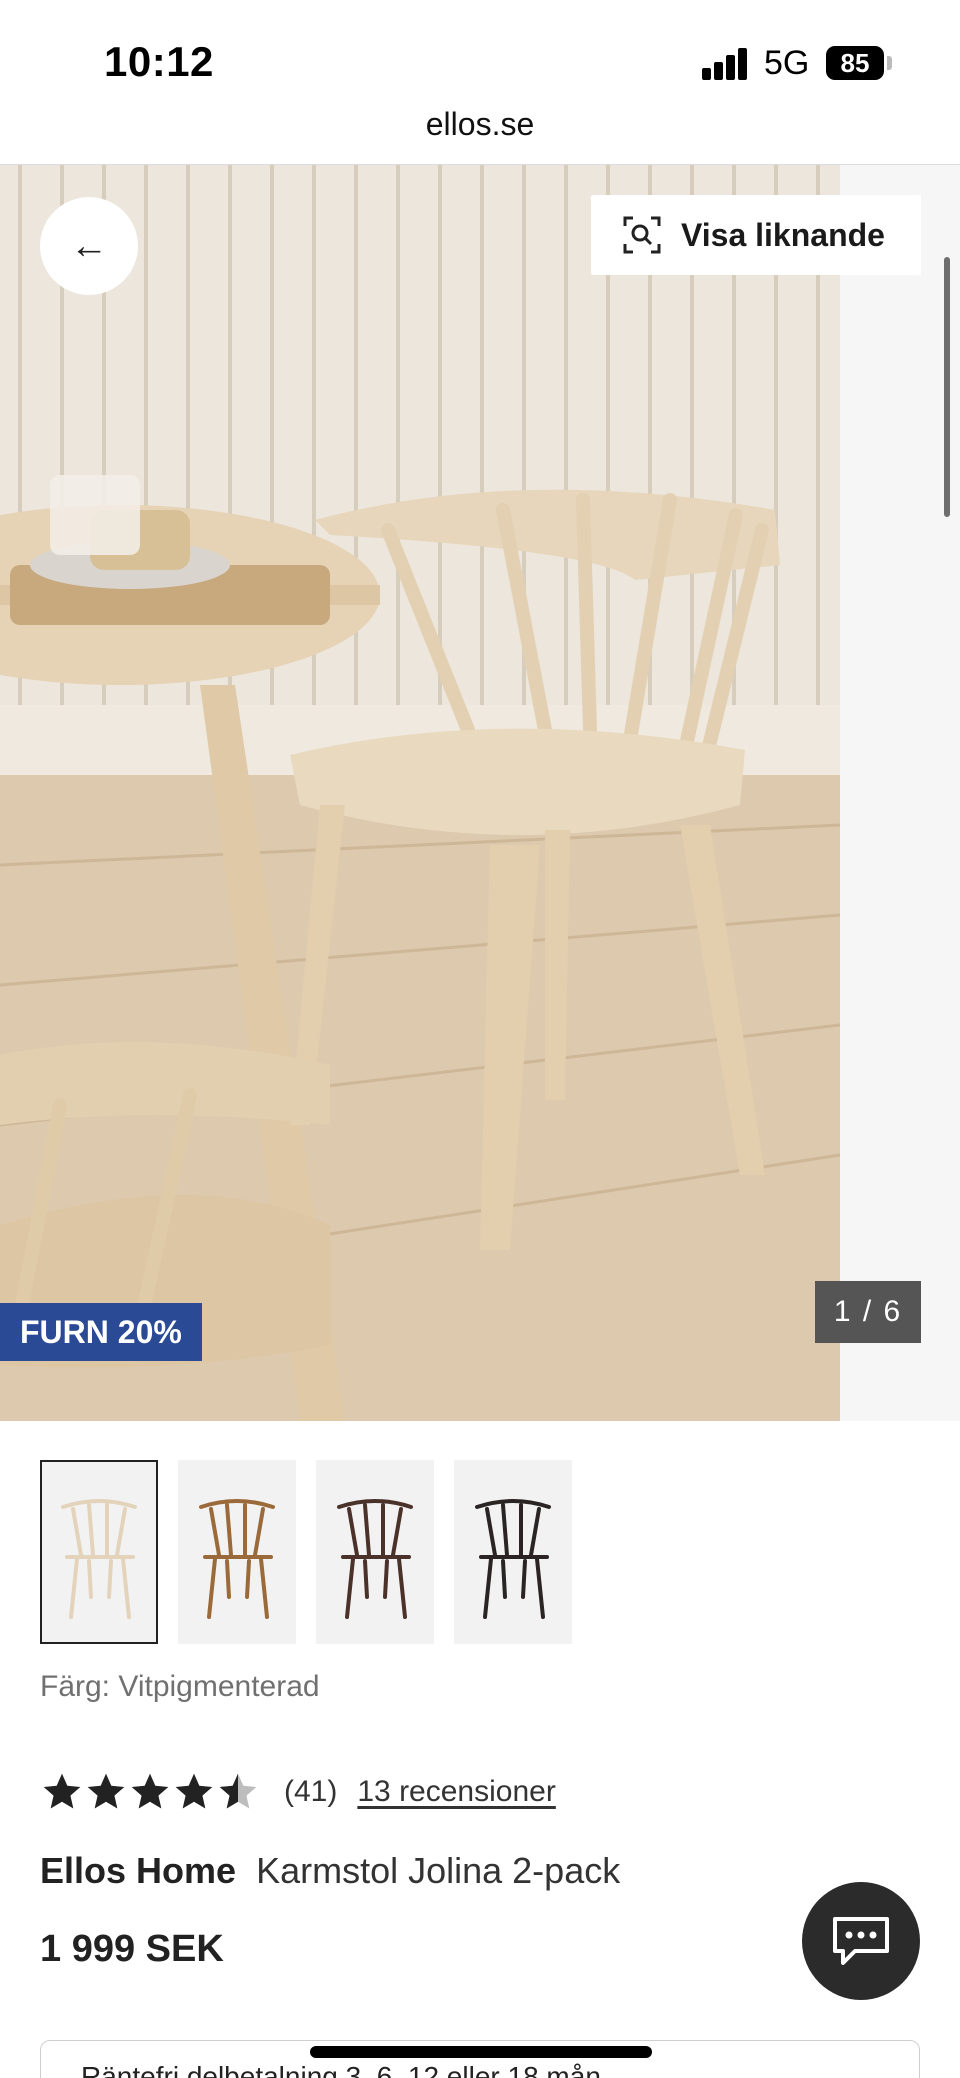 This screenshot has height=2078, width=960. What do you see at coordinates (311, 1791) in the screenshot?
I see `rating-count: (41)` at bounding box center [311, 1791].